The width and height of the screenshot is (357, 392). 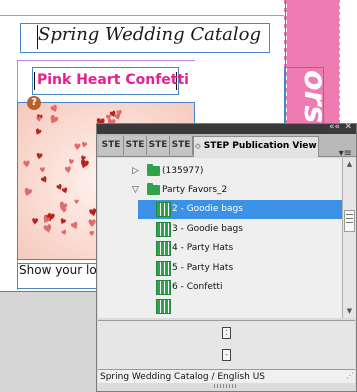 I want to click on tree-row: 5 - Party Hats, so click(x=240, y=268).